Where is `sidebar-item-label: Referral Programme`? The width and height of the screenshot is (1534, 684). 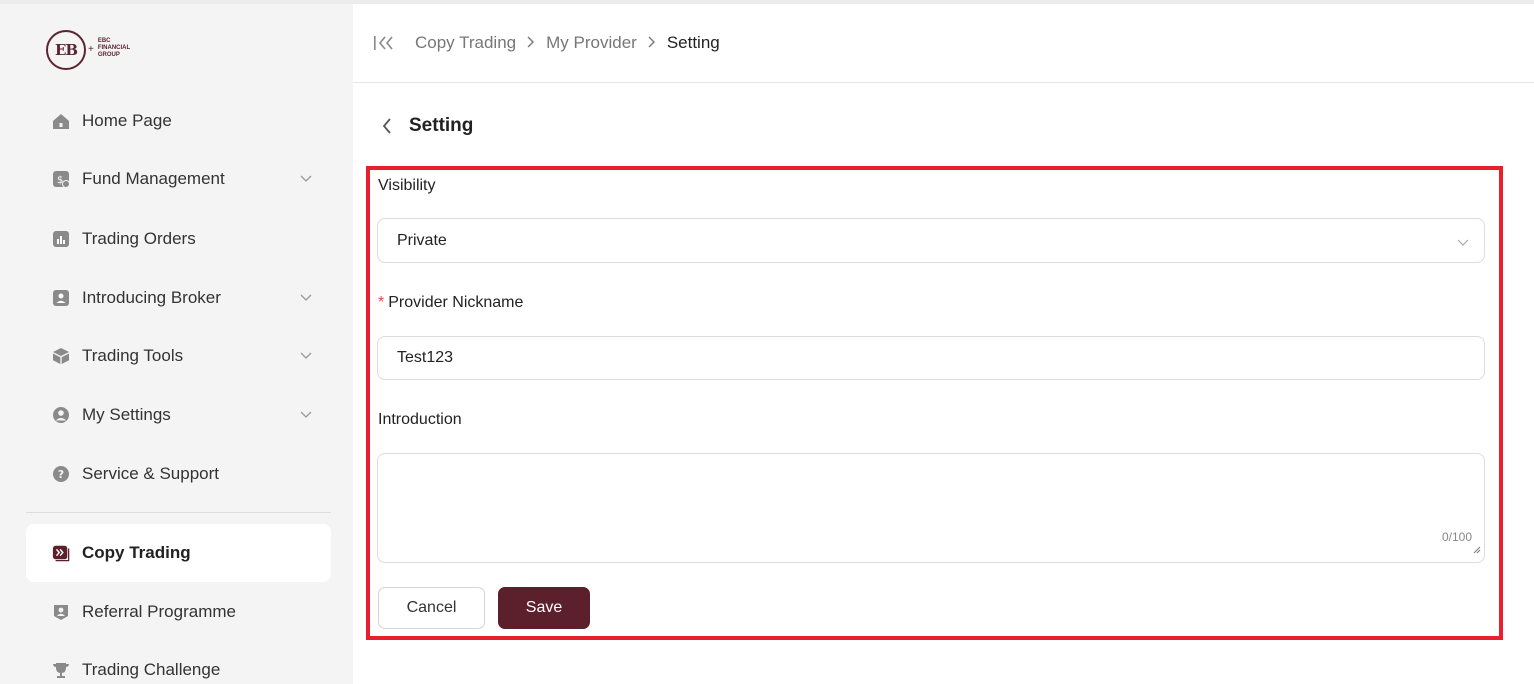
sidebar-item-label: Referral Programme is located at coordinates (159, 611).